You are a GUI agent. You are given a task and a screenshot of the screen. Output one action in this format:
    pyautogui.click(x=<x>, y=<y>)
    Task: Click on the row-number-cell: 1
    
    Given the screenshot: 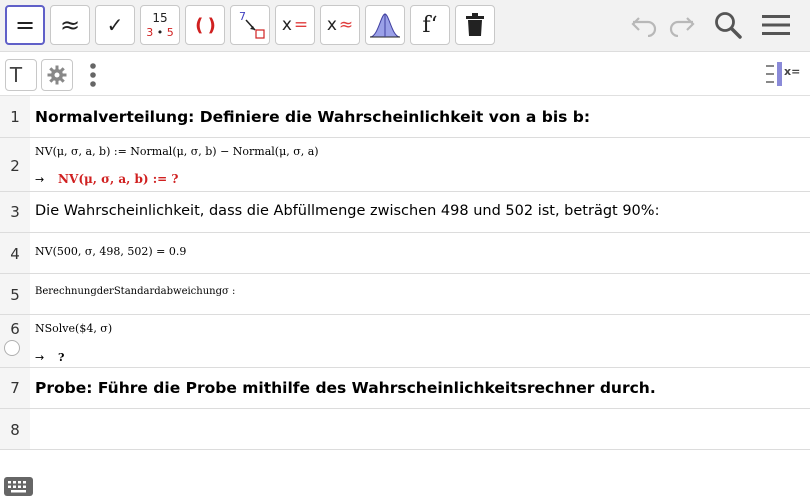 What is the action you would take?
    pyautogui.click(x=15, y=116)
    